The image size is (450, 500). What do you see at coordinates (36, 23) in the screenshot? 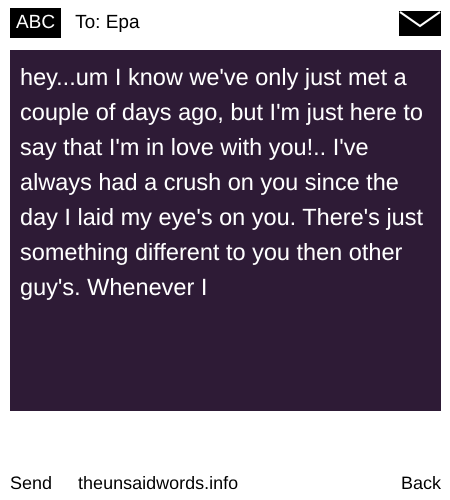
I see `input-mode-badge: ABC` at bounding box center [36, 23].